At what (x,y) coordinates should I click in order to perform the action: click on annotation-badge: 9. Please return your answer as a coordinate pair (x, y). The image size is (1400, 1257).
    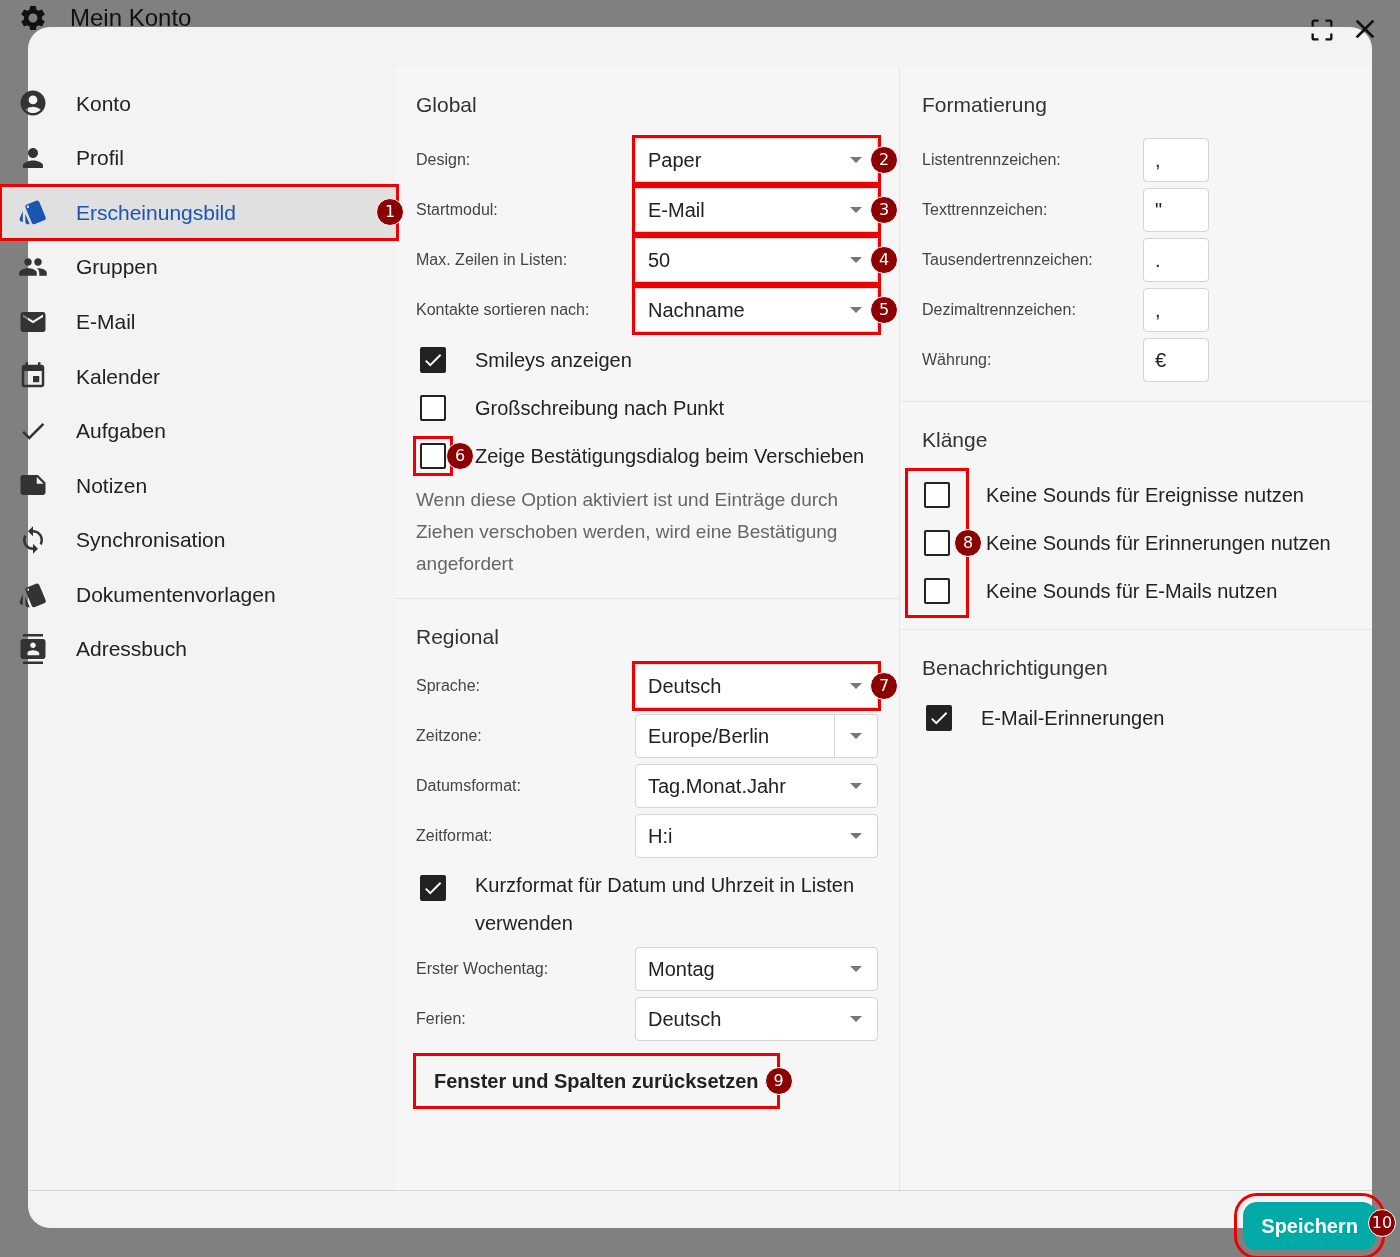
    Looking at the image, I should click on (778, 1081).